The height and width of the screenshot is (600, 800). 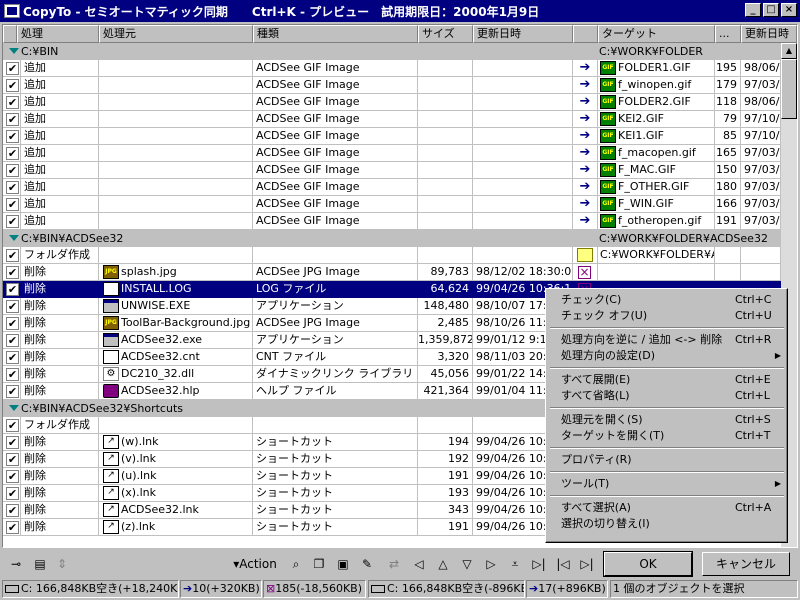 I want to click on table-row: ✔ 追加 ACDSee GIF Image ➔ GIF KEI1.GIF 85 97/10/, so click(x=392, y=136).